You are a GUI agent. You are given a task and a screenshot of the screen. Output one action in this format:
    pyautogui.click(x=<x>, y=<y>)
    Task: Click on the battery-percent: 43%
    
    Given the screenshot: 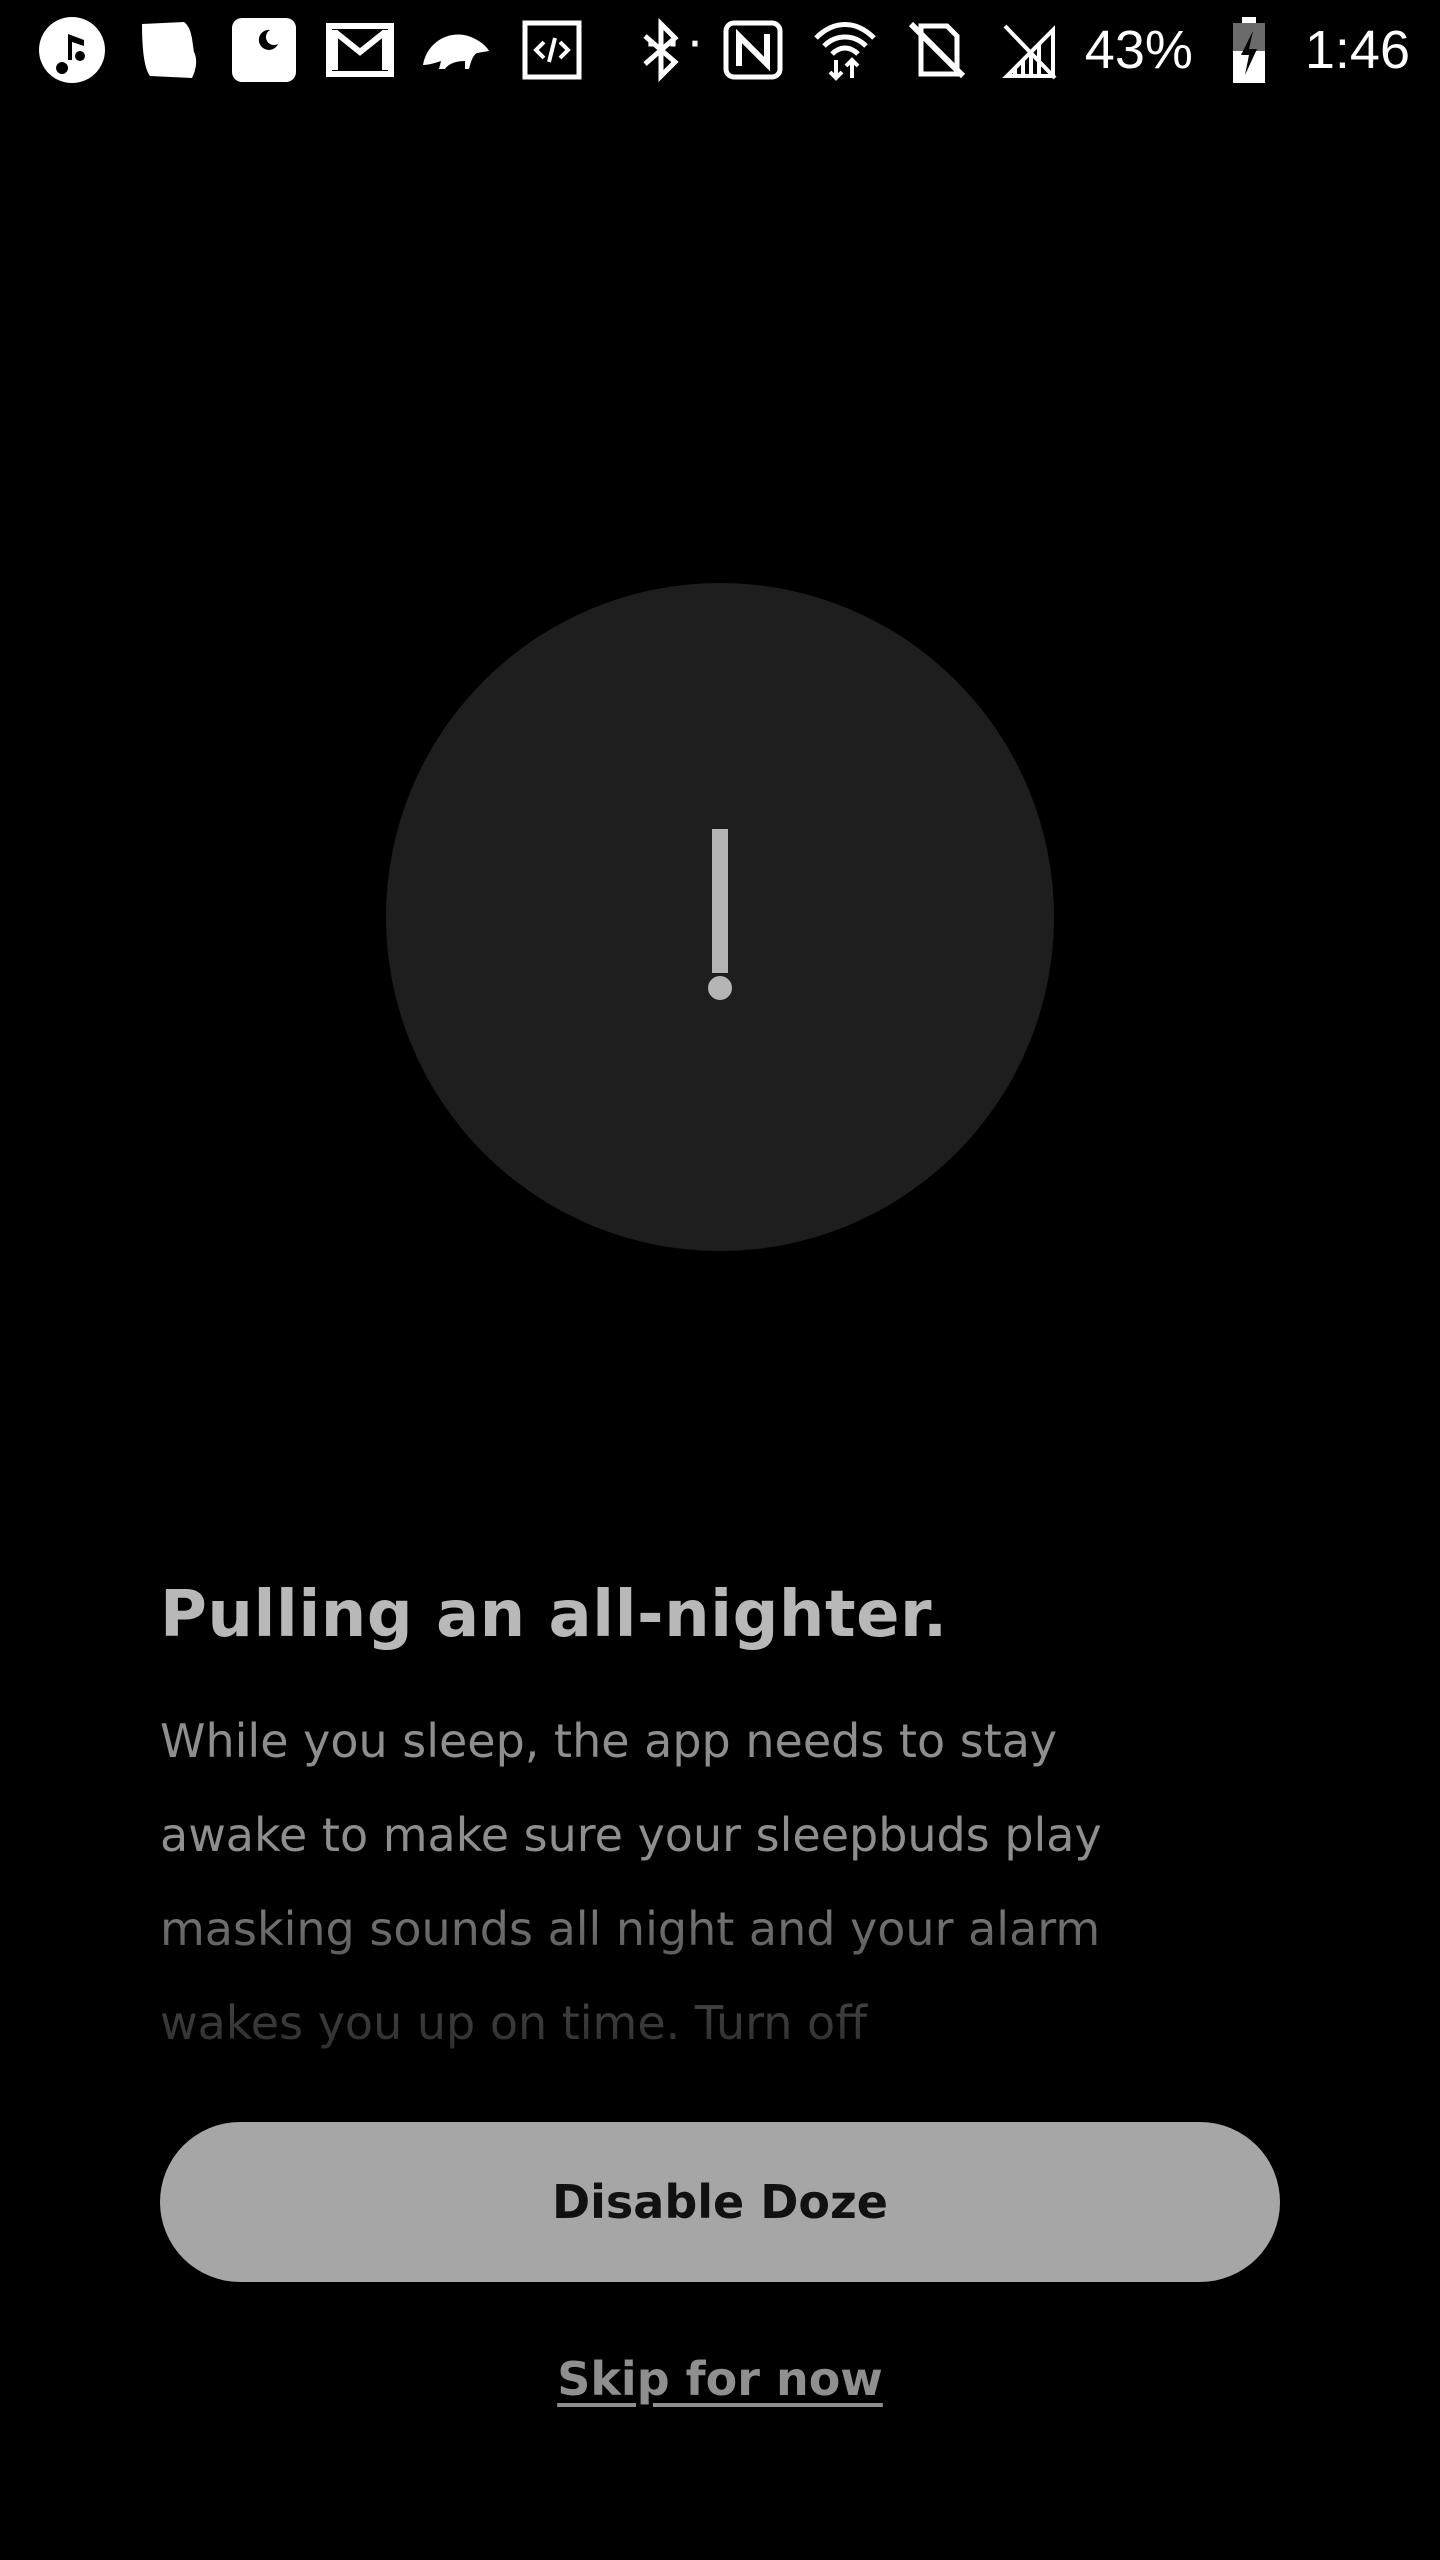 What is the action you would take?
    pyautogui.click(x=1138, y=50)
    